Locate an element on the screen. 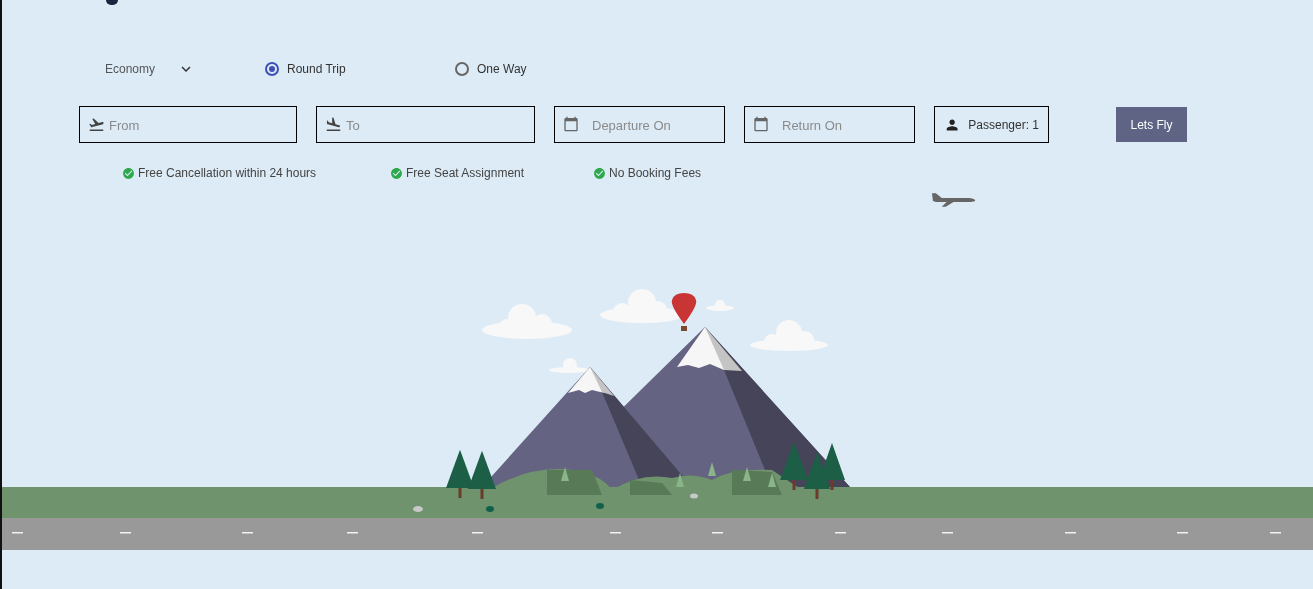 The width and height of the screenshot is (1313, 589). search-button: Lets Fly is located at coordinates (1151, 124).